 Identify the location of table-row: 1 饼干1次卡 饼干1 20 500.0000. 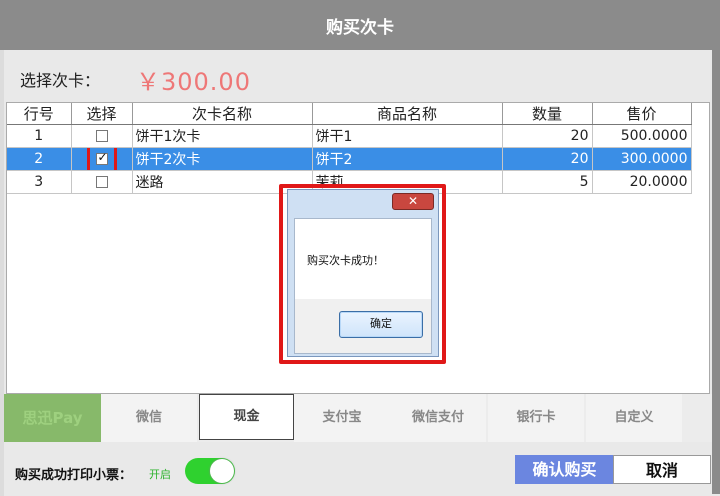
(349, 136).